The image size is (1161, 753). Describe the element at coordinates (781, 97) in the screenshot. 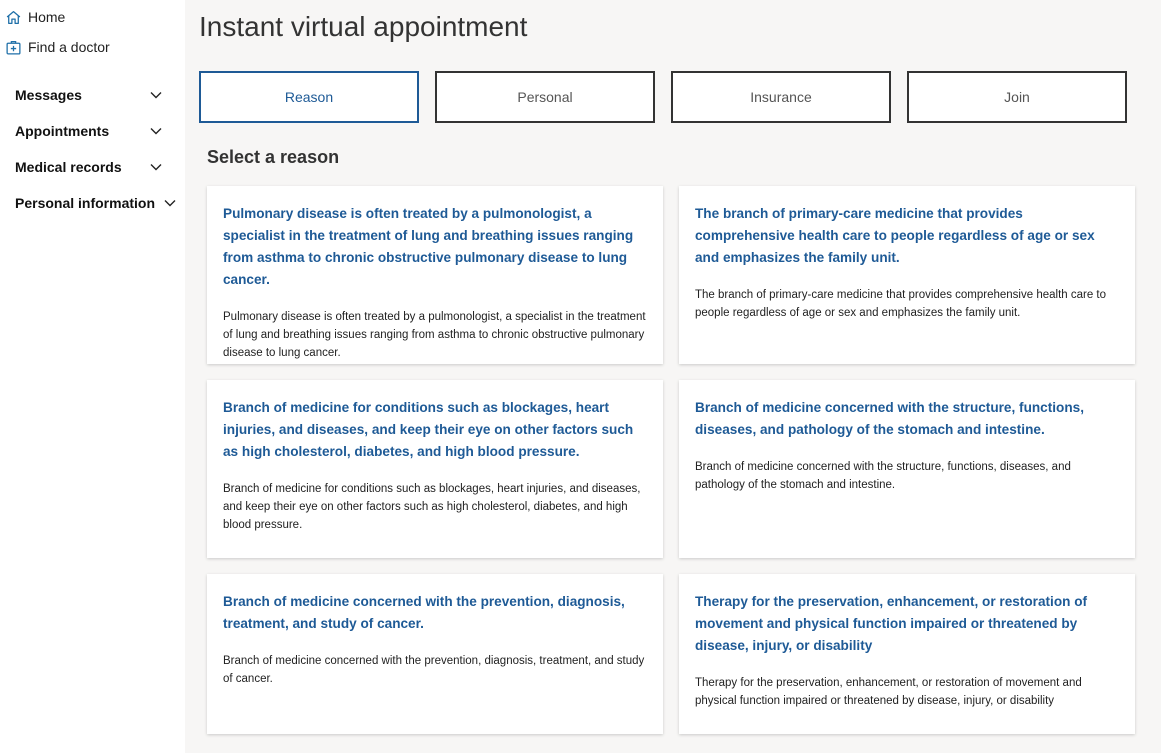

I see `step-tab-insurance: Insurance` at that location.